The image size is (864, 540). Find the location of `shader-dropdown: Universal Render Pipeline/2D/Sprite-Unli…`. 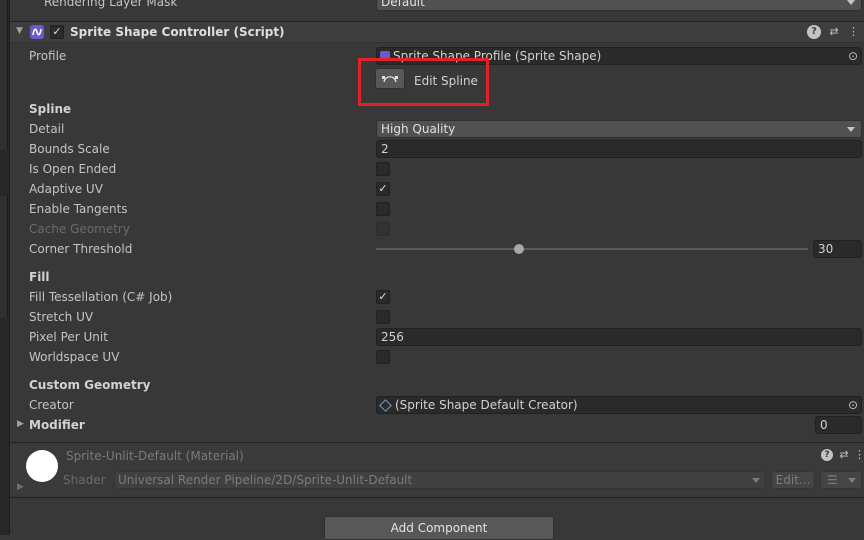

shader-dropdown: Universal Render Pipeline/2D/Sprite-Unli… is located at coordinates (440, 480).